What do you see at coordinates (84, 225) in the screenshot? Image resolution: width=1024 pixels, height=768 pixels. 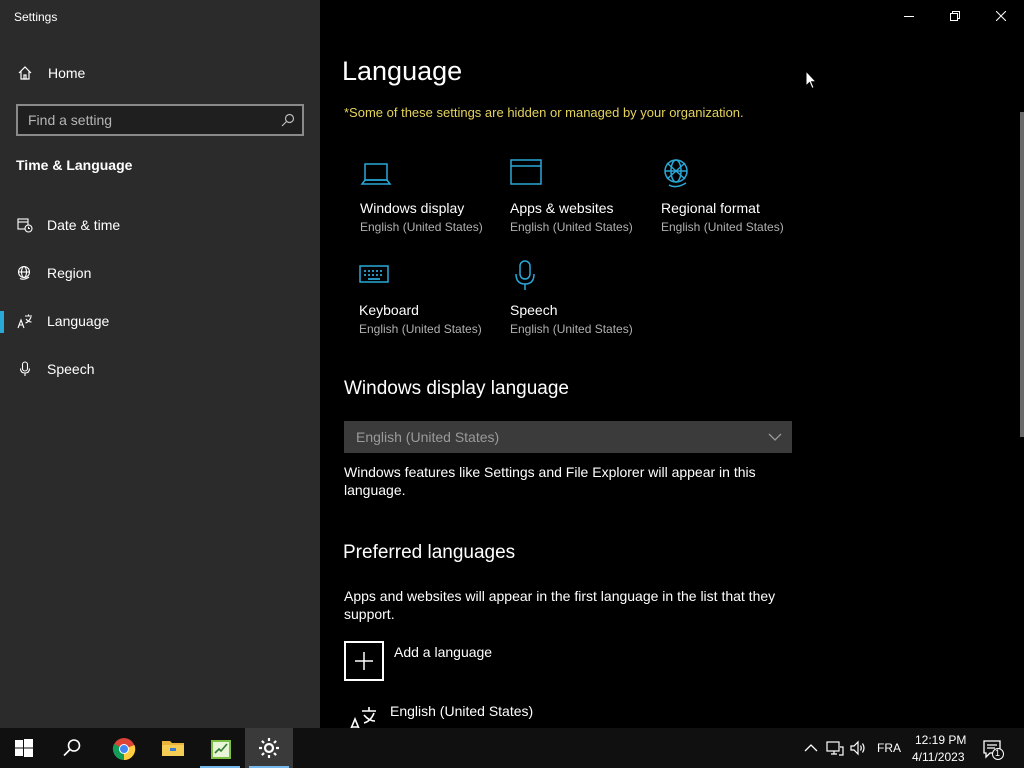 I see `sidebar-item-label: Date & time` at bounding box center [84, 225].